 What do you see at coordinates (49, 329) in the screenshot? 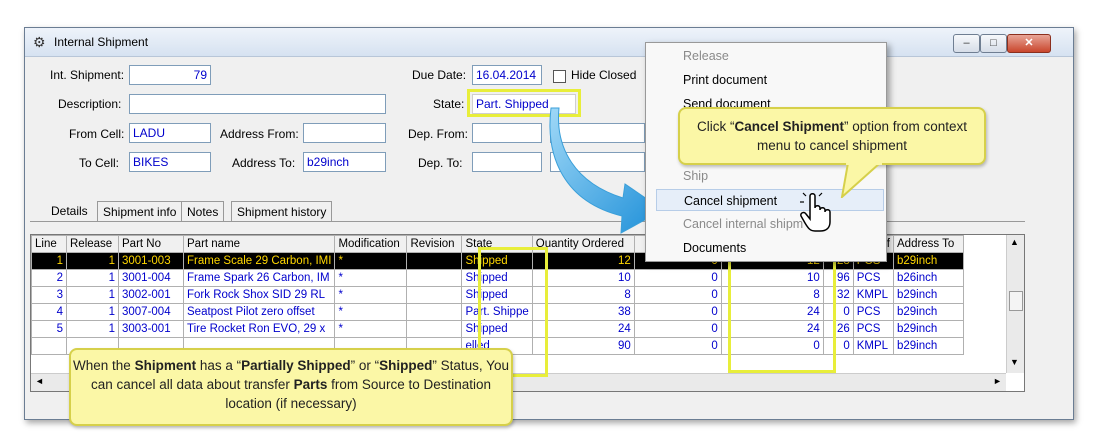
I see `table-cell: 5` at bounding box center [49, 329].